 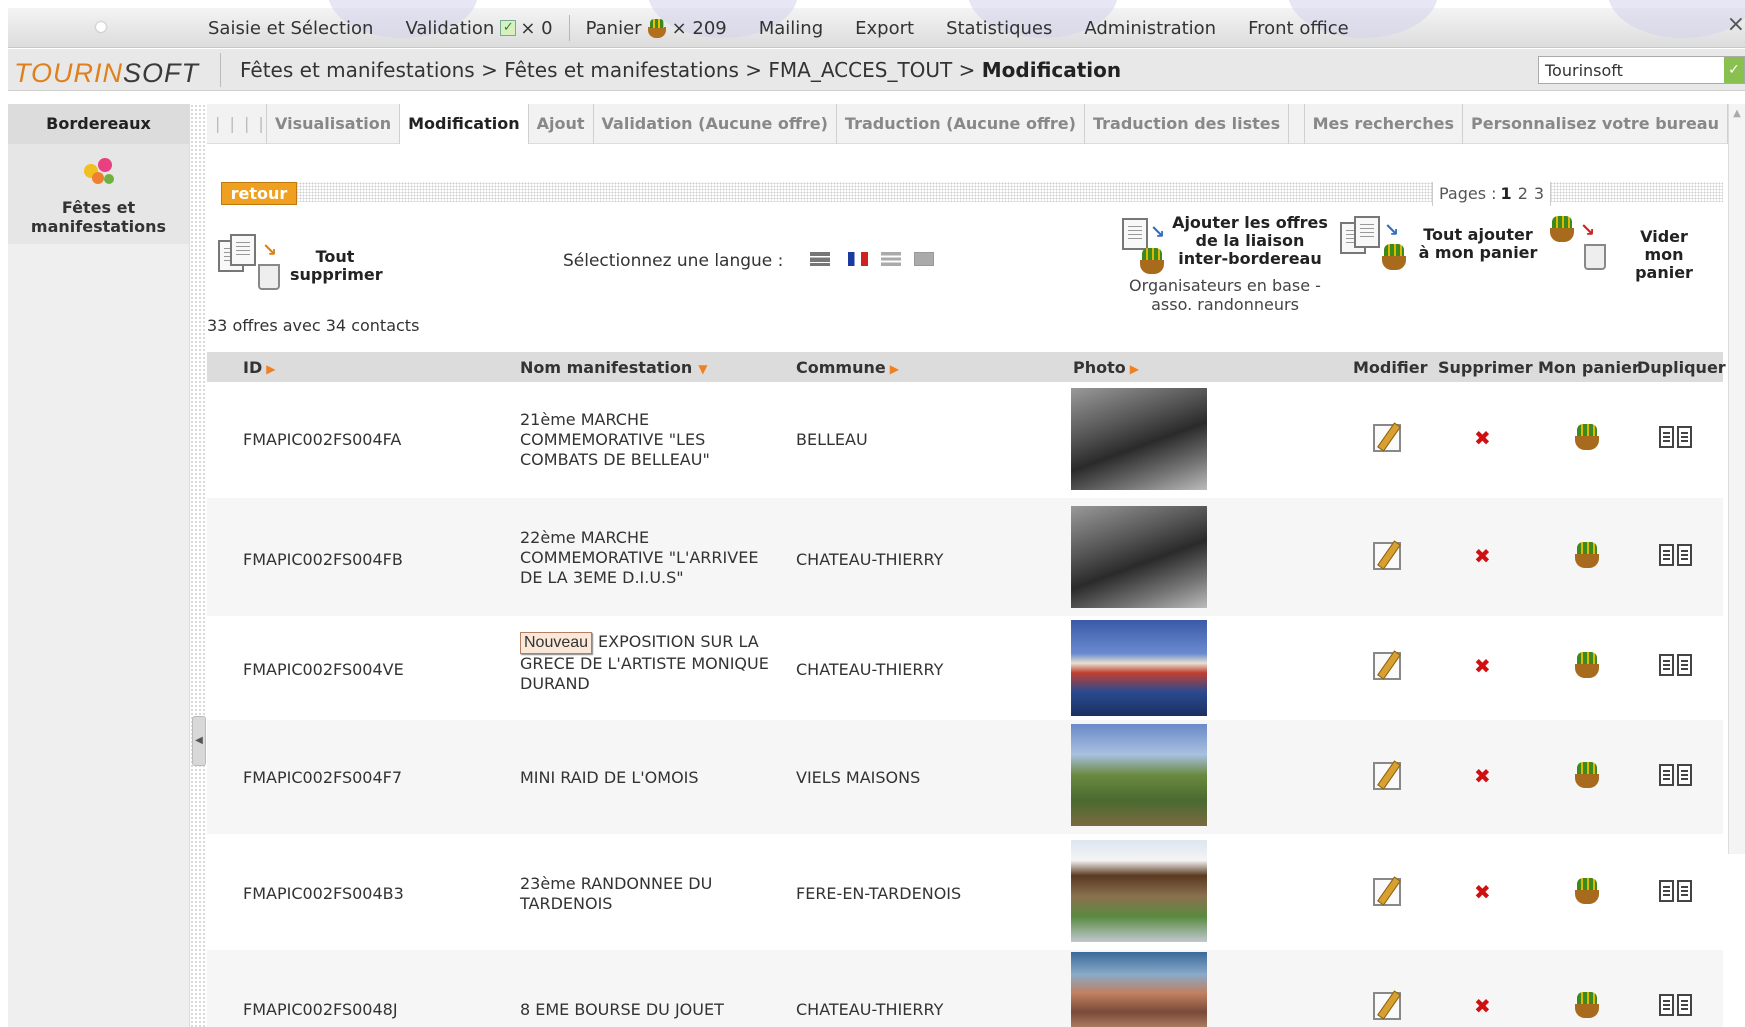 What do you see at coordinates (879, 893) in the screenshot?
I see `cell-commune: FERE-EN-TARDENOIS` at bounding box center [879, 893].